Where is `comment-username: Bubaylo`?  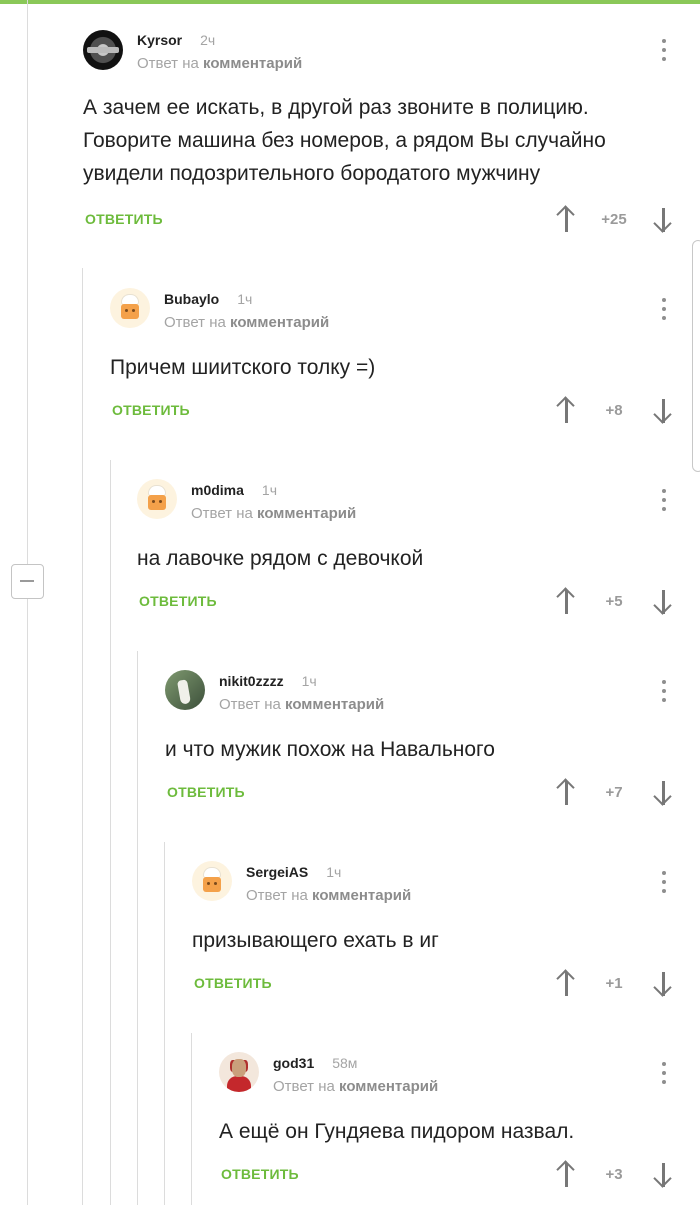 comment-username: Bubaylo is located at coordinates (191, 299).